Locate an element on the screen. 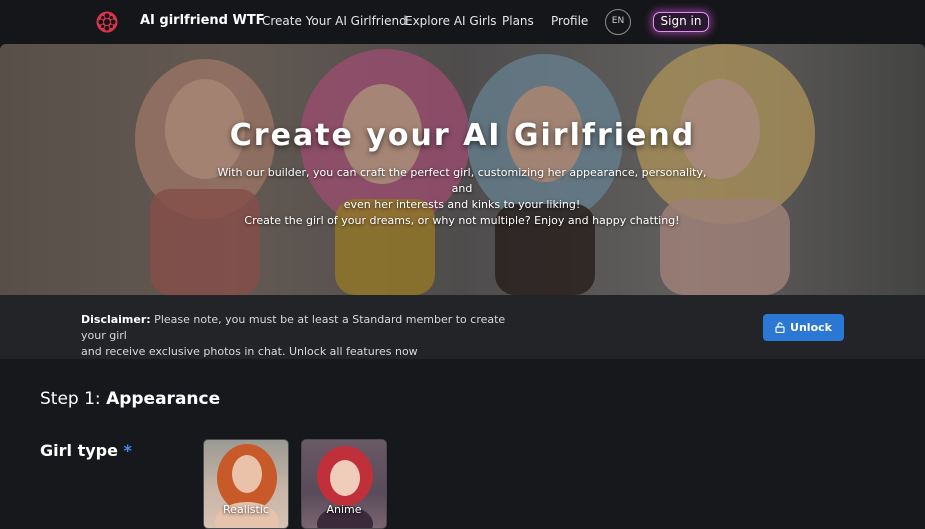 The height and width of the screenshot is (529, 925). nav-explore-girls: Explore AI Girls is located at coordinates (451, 21).